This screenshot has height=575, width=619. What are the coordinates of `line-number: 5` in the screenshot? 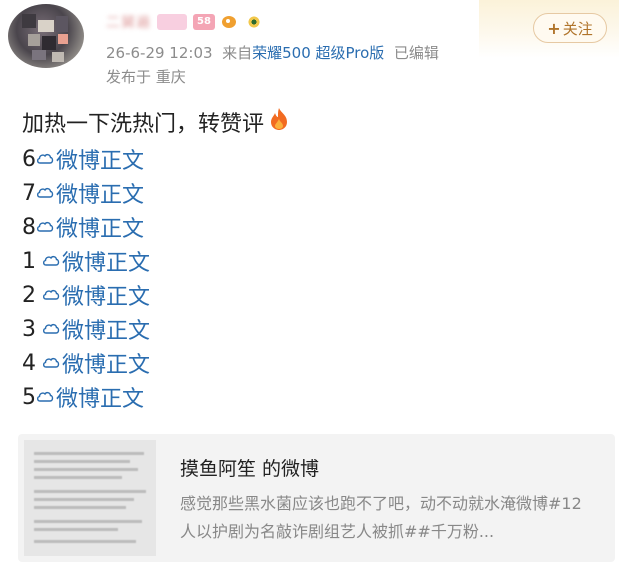 It's located at (29, 397).